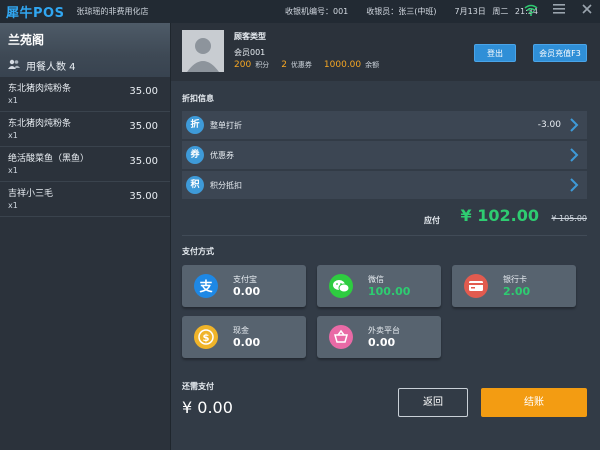 This screenshot has height=450, width=600. I want to click on table-name: 兰苑阁, so click(26, 40).